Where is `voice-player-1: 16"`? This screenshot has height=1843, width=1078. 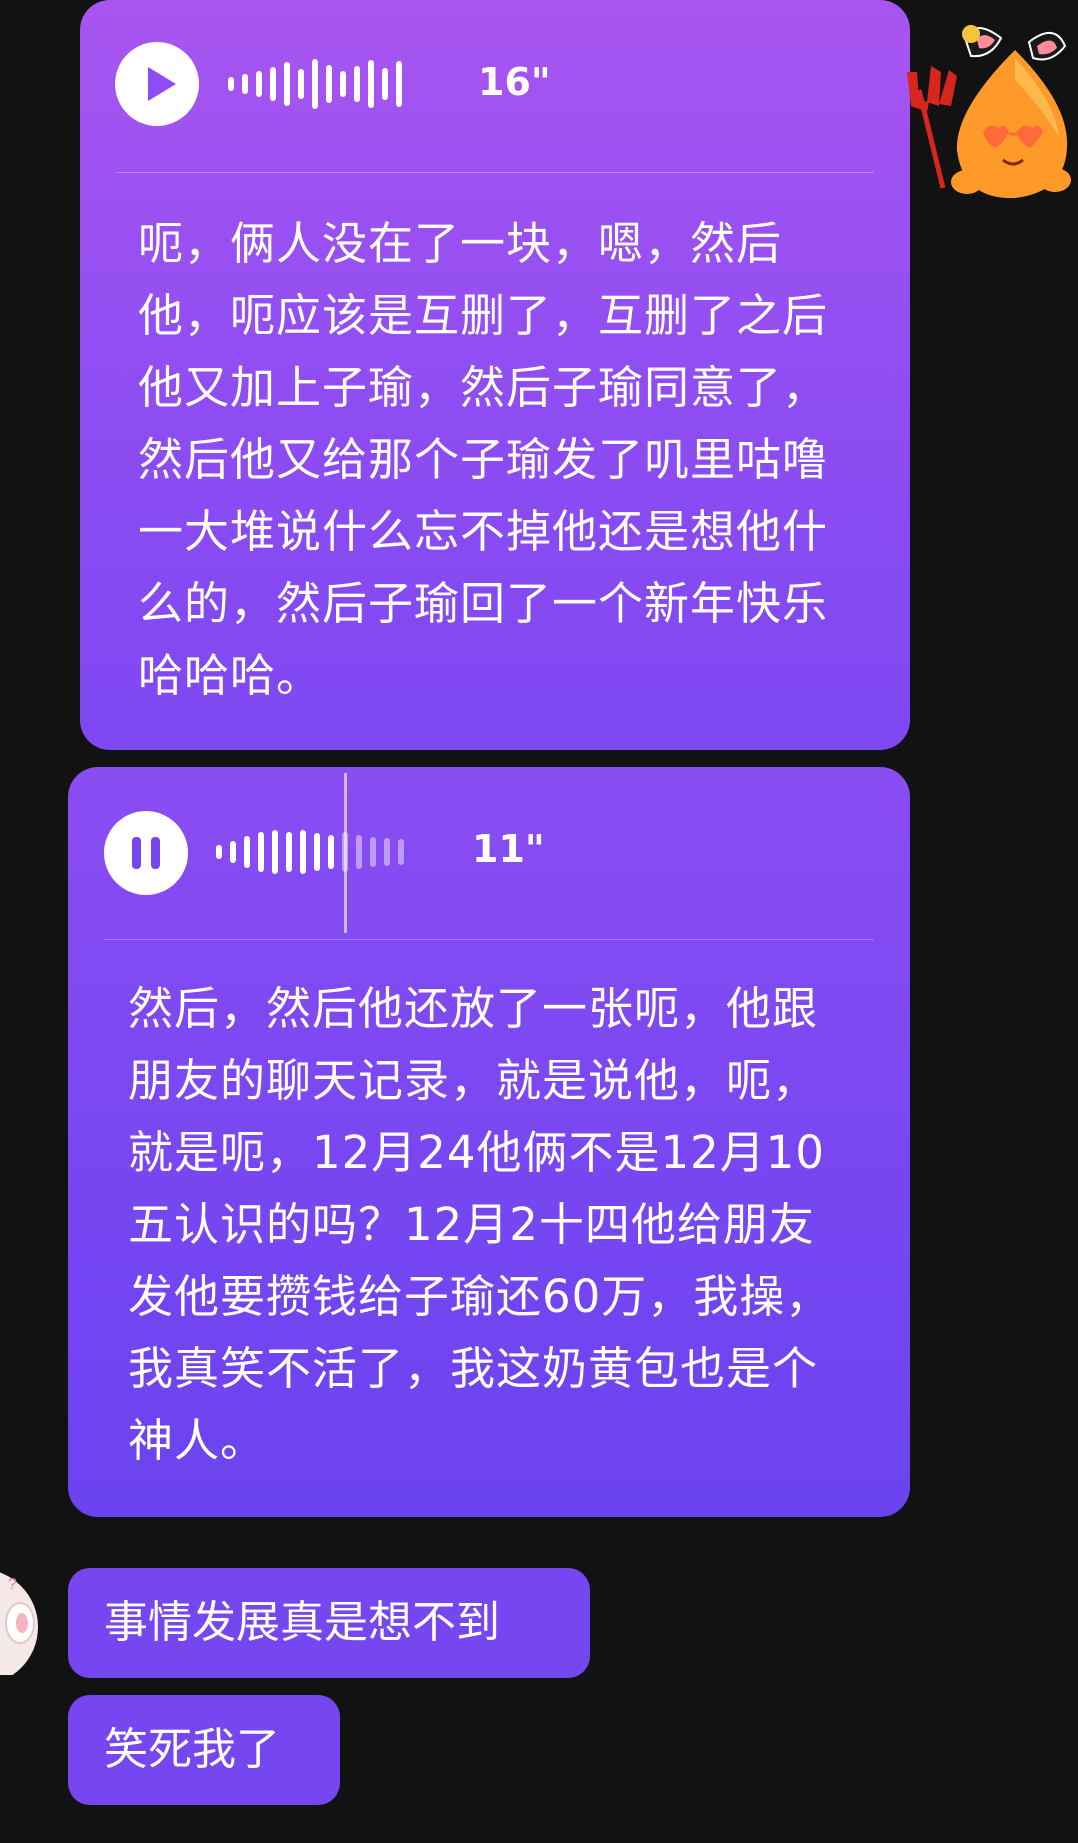 voice-player-1: 16" is located at coordinates (495, 86).